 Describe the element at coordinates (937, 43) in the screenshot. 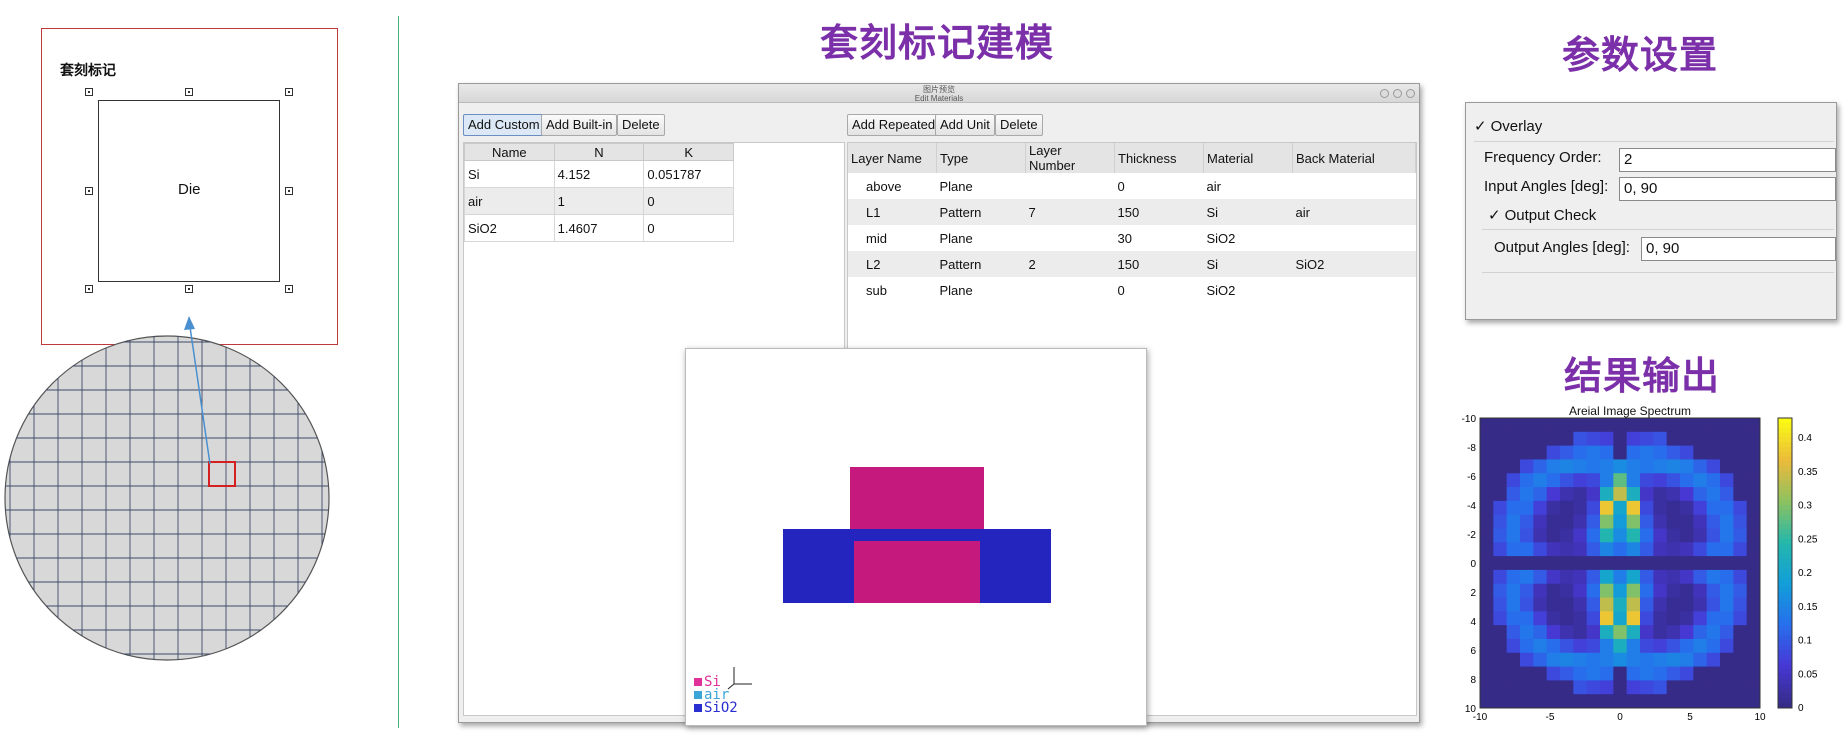

I see `modeling-title: 套刻标记建模` at that location.